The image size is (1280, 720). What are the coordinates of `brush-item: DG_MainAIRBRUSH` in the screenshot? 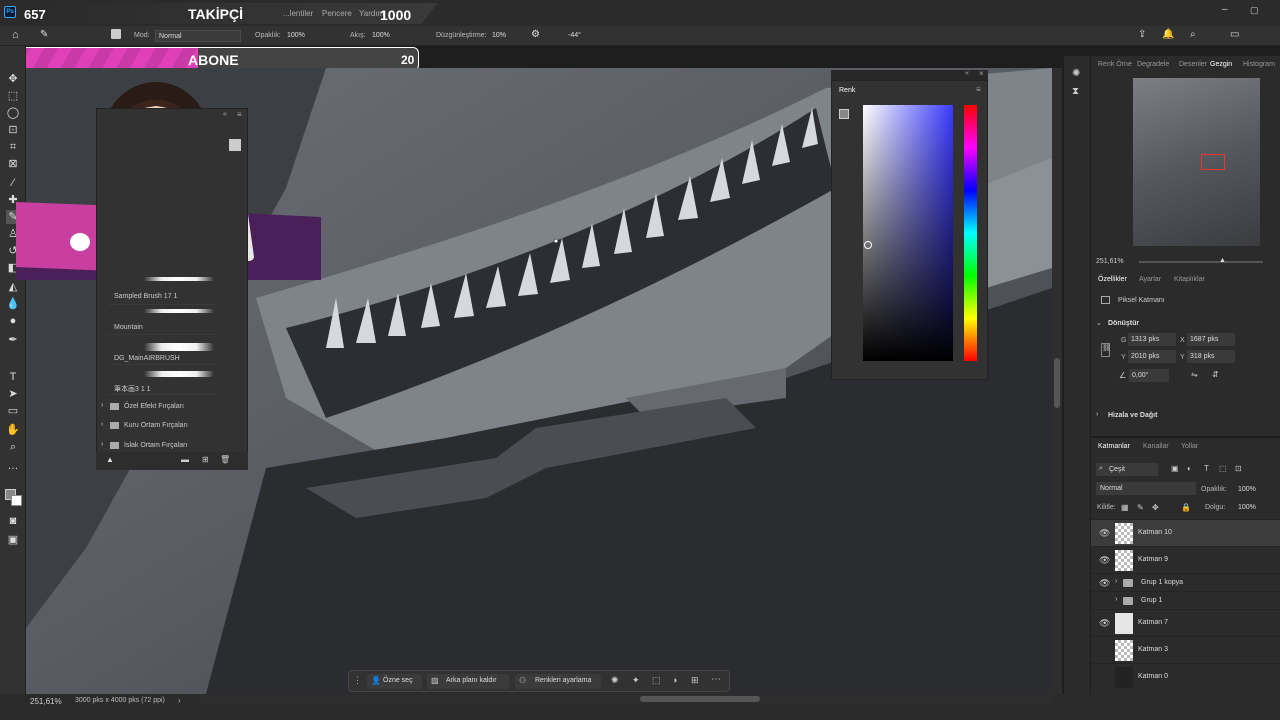 It's located at (163, 350).